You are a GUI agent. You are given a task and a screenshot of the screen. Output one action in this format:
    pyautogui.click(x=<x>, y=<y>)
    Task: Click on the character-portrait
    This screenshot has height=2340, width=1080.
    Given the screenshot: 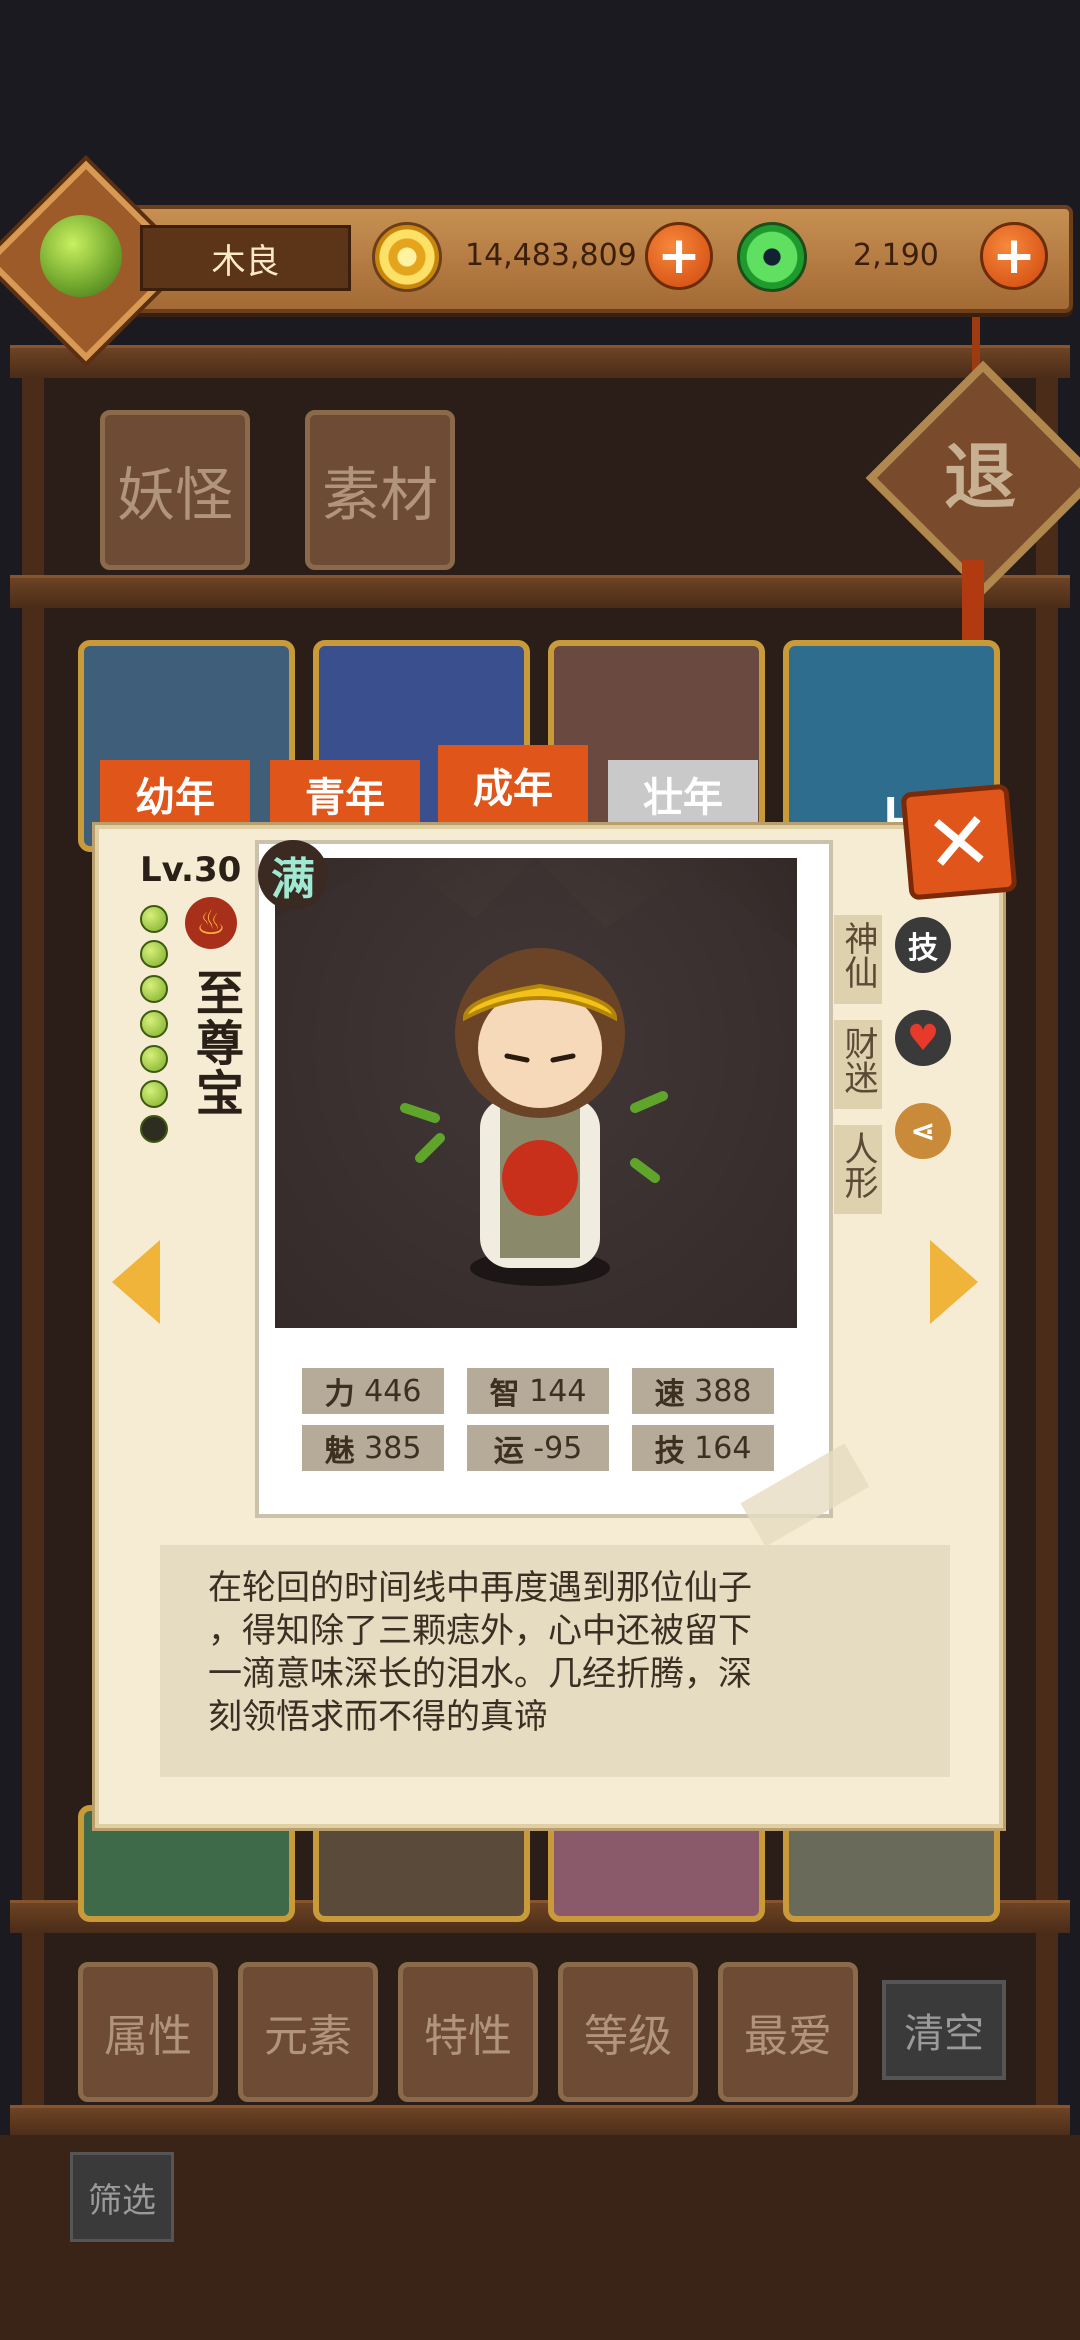 What is the action you would take?
    pyautogui.click(x=536, y=1093)
    